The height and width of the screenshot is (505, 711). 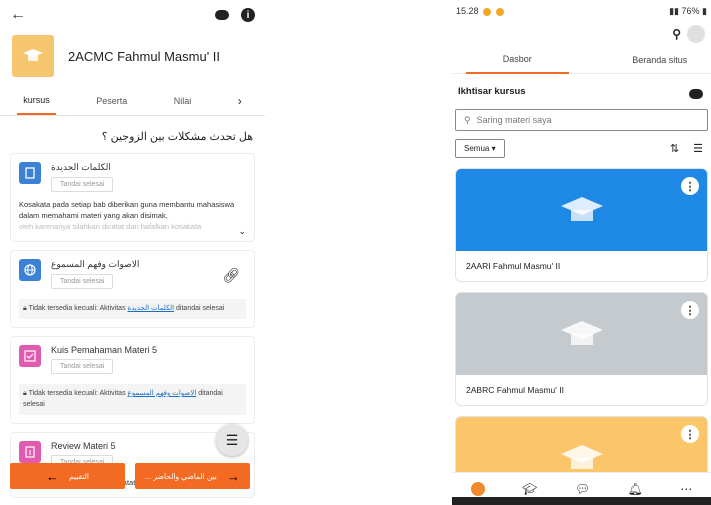 What do you see at coordinates (148, 167) in the screenshot?
I see `activity-title: الكلمات الجديدة` at bounding box center [148, 167].